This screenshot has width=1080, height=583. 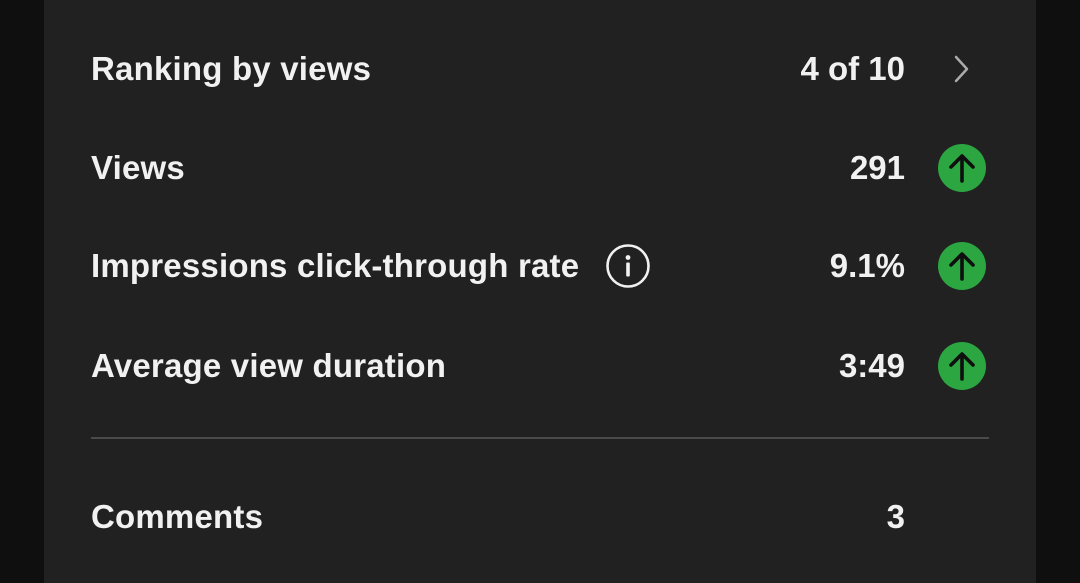 What do you see at coordinates (540, 366) in the screenshot?
I see `avg-duration-row: Average view duration 3:49` at bounding box center [540, 366].